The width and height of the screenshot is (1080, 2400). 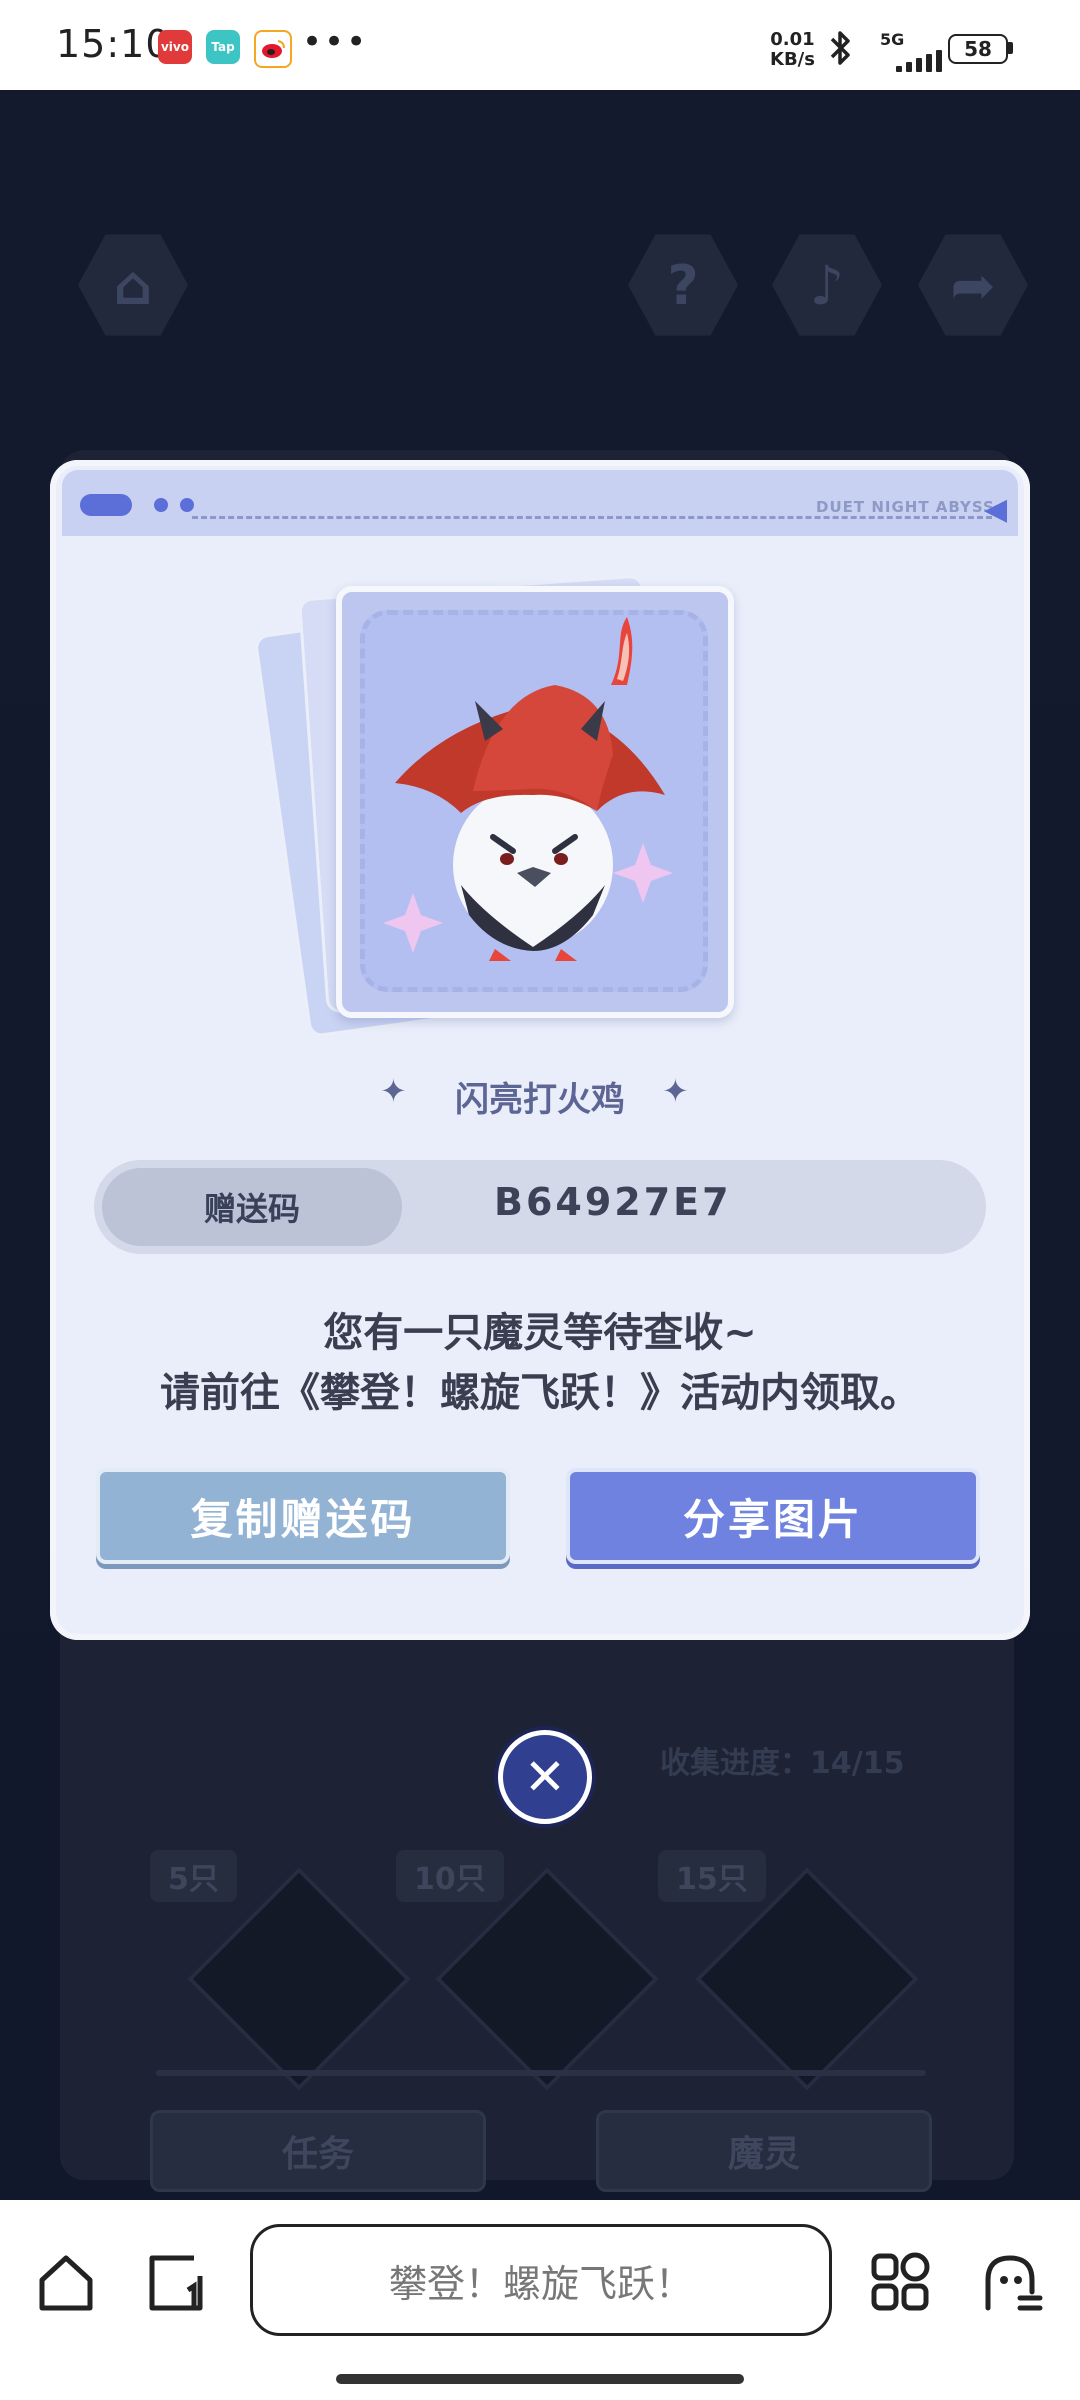 What do you see at coordinates (133, 285) in the screenshot?
I see `home-icon: ⌂` at bounding box center [133, 285].